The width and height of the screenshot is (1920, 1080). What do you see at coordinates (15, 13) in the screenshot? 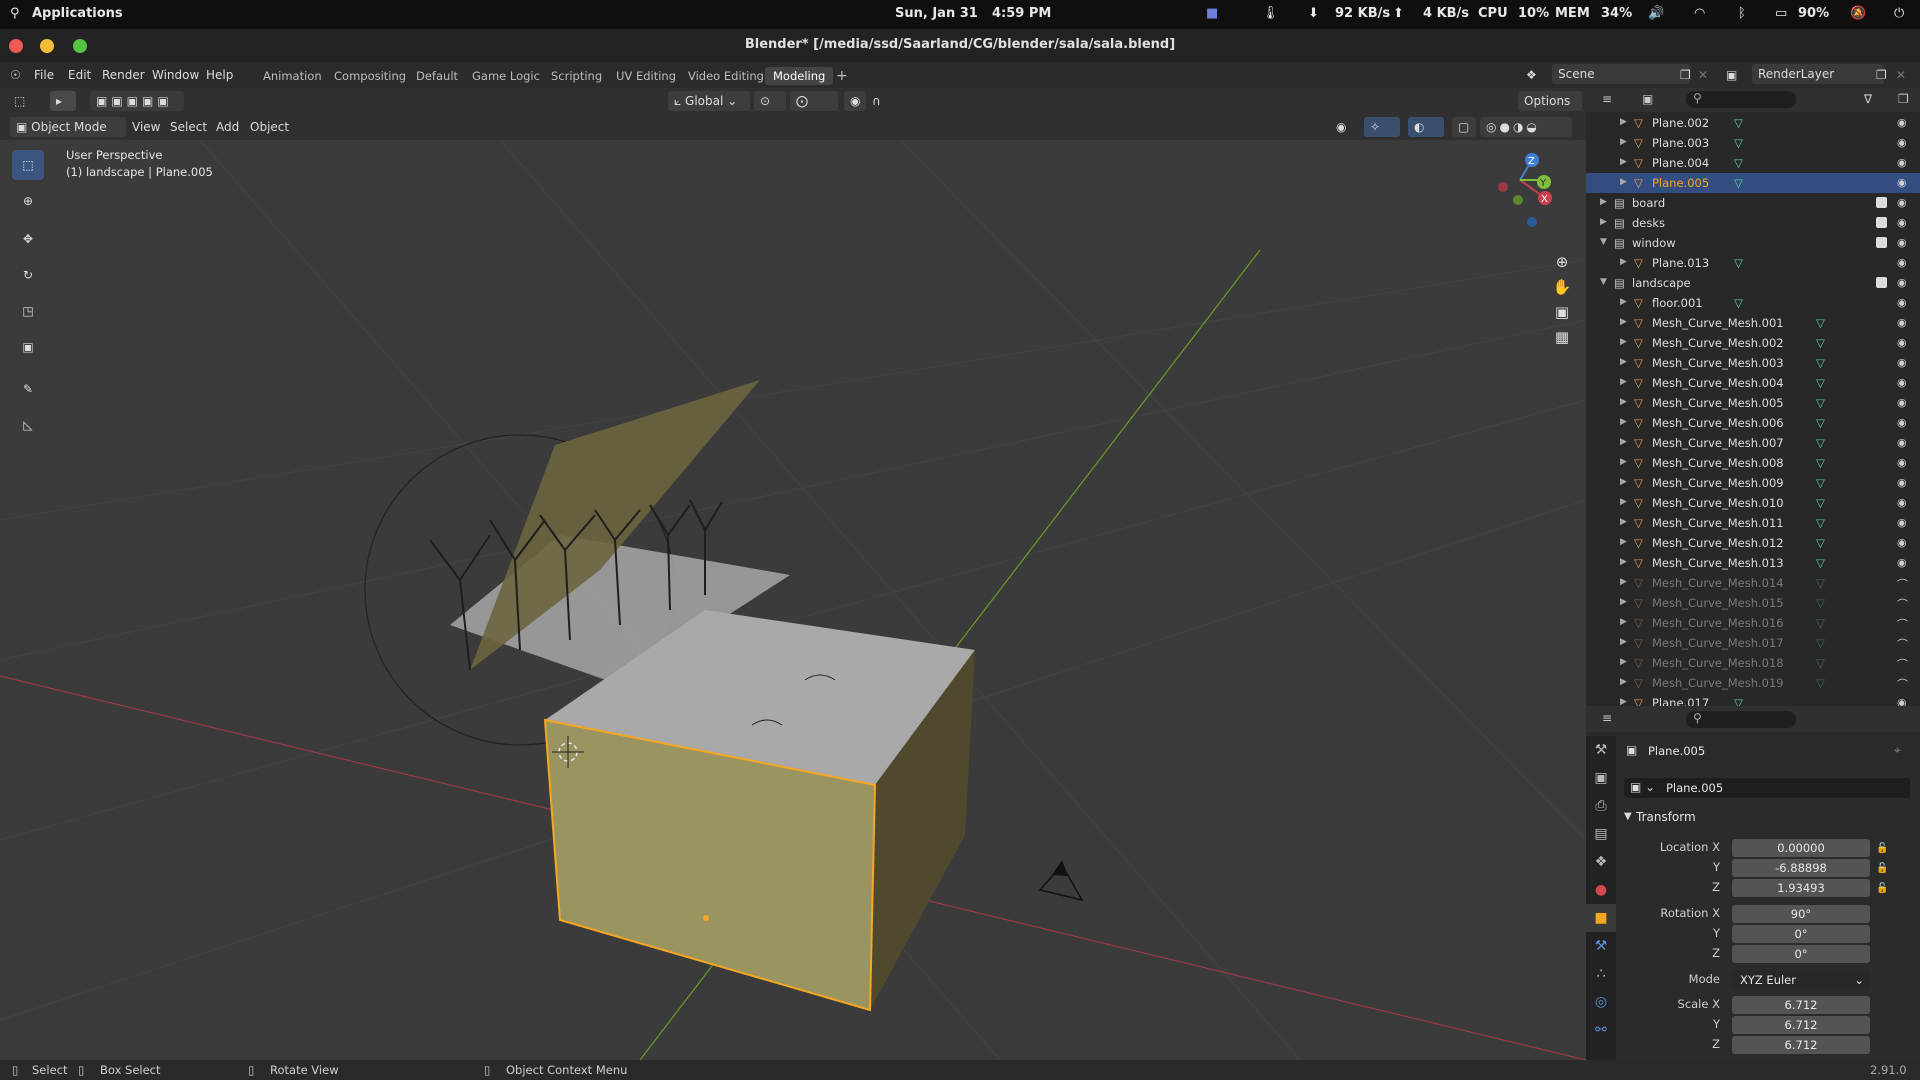
I see `search-icon: ⚲` at bounding box center [15, 13].